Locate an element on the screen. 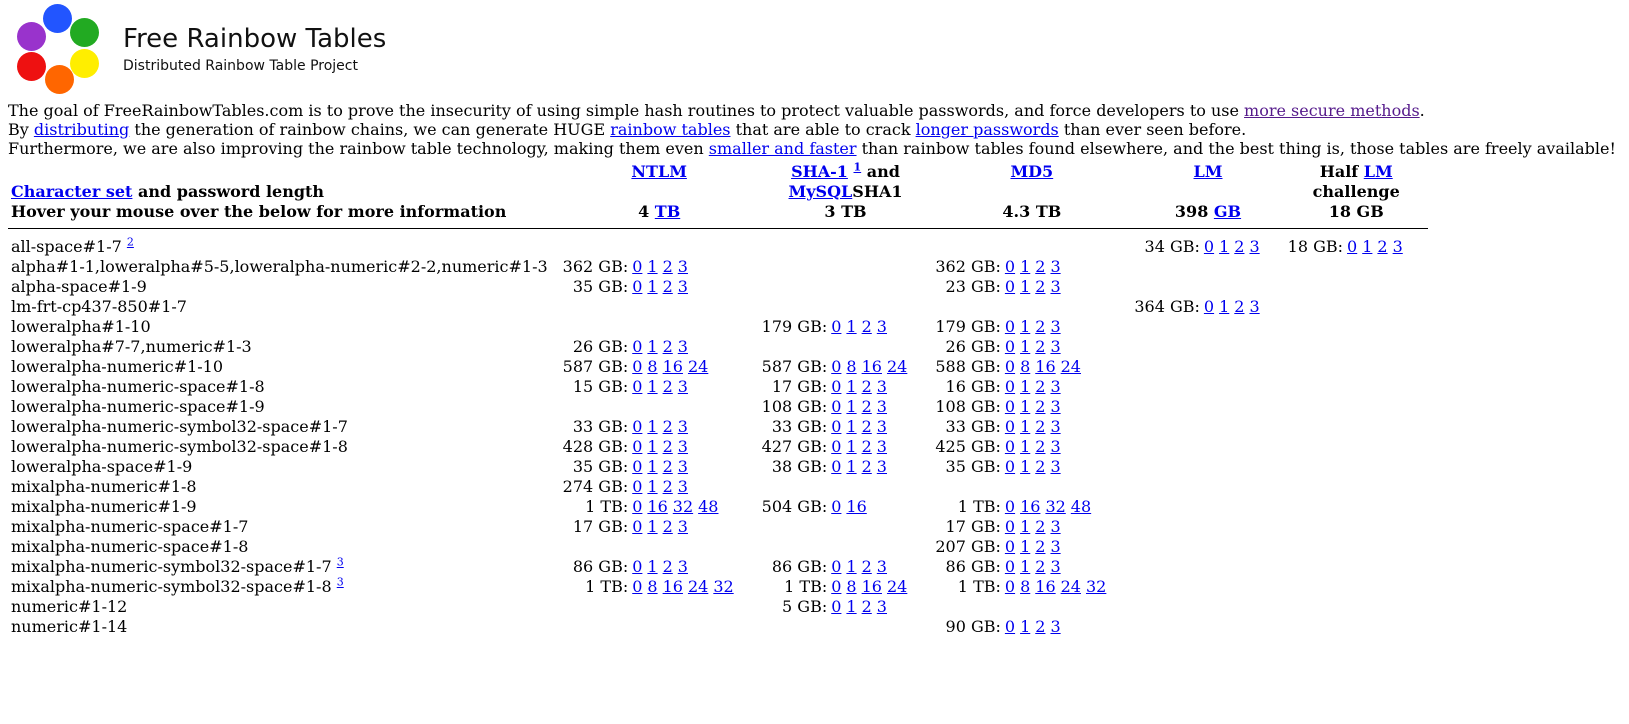 Image resolution: width=1629 pixels, height=724 pixels. charset-name: mixalpha-numeric#1-8 is located at coordinates (104, 486).